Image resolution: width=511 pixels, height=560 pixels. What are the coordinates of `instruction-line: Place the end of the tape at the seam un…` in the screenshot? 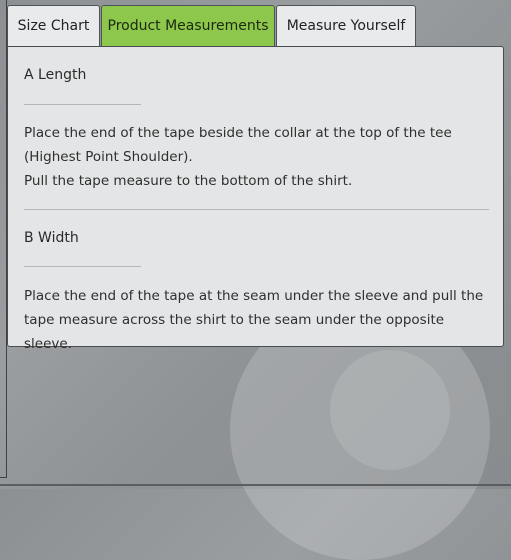 It's located at (254, 320).